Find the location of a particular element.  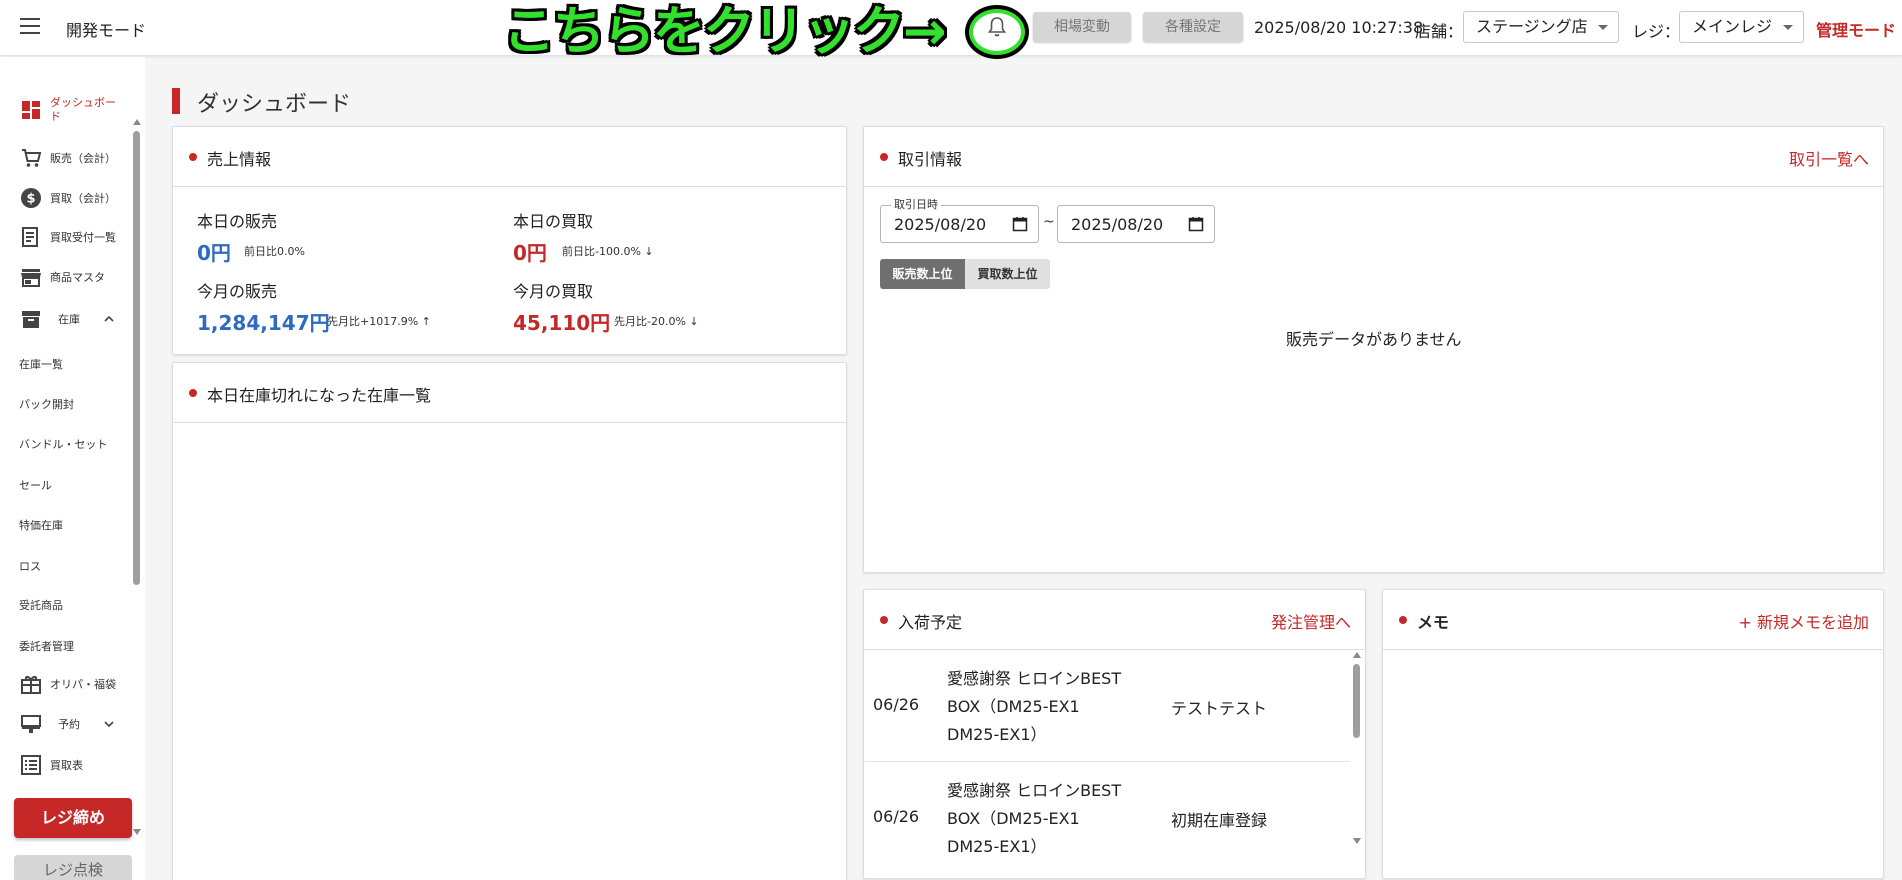

current-datetime: 2025/08/20 10:27:38 is located at coordinates (1339, 27).